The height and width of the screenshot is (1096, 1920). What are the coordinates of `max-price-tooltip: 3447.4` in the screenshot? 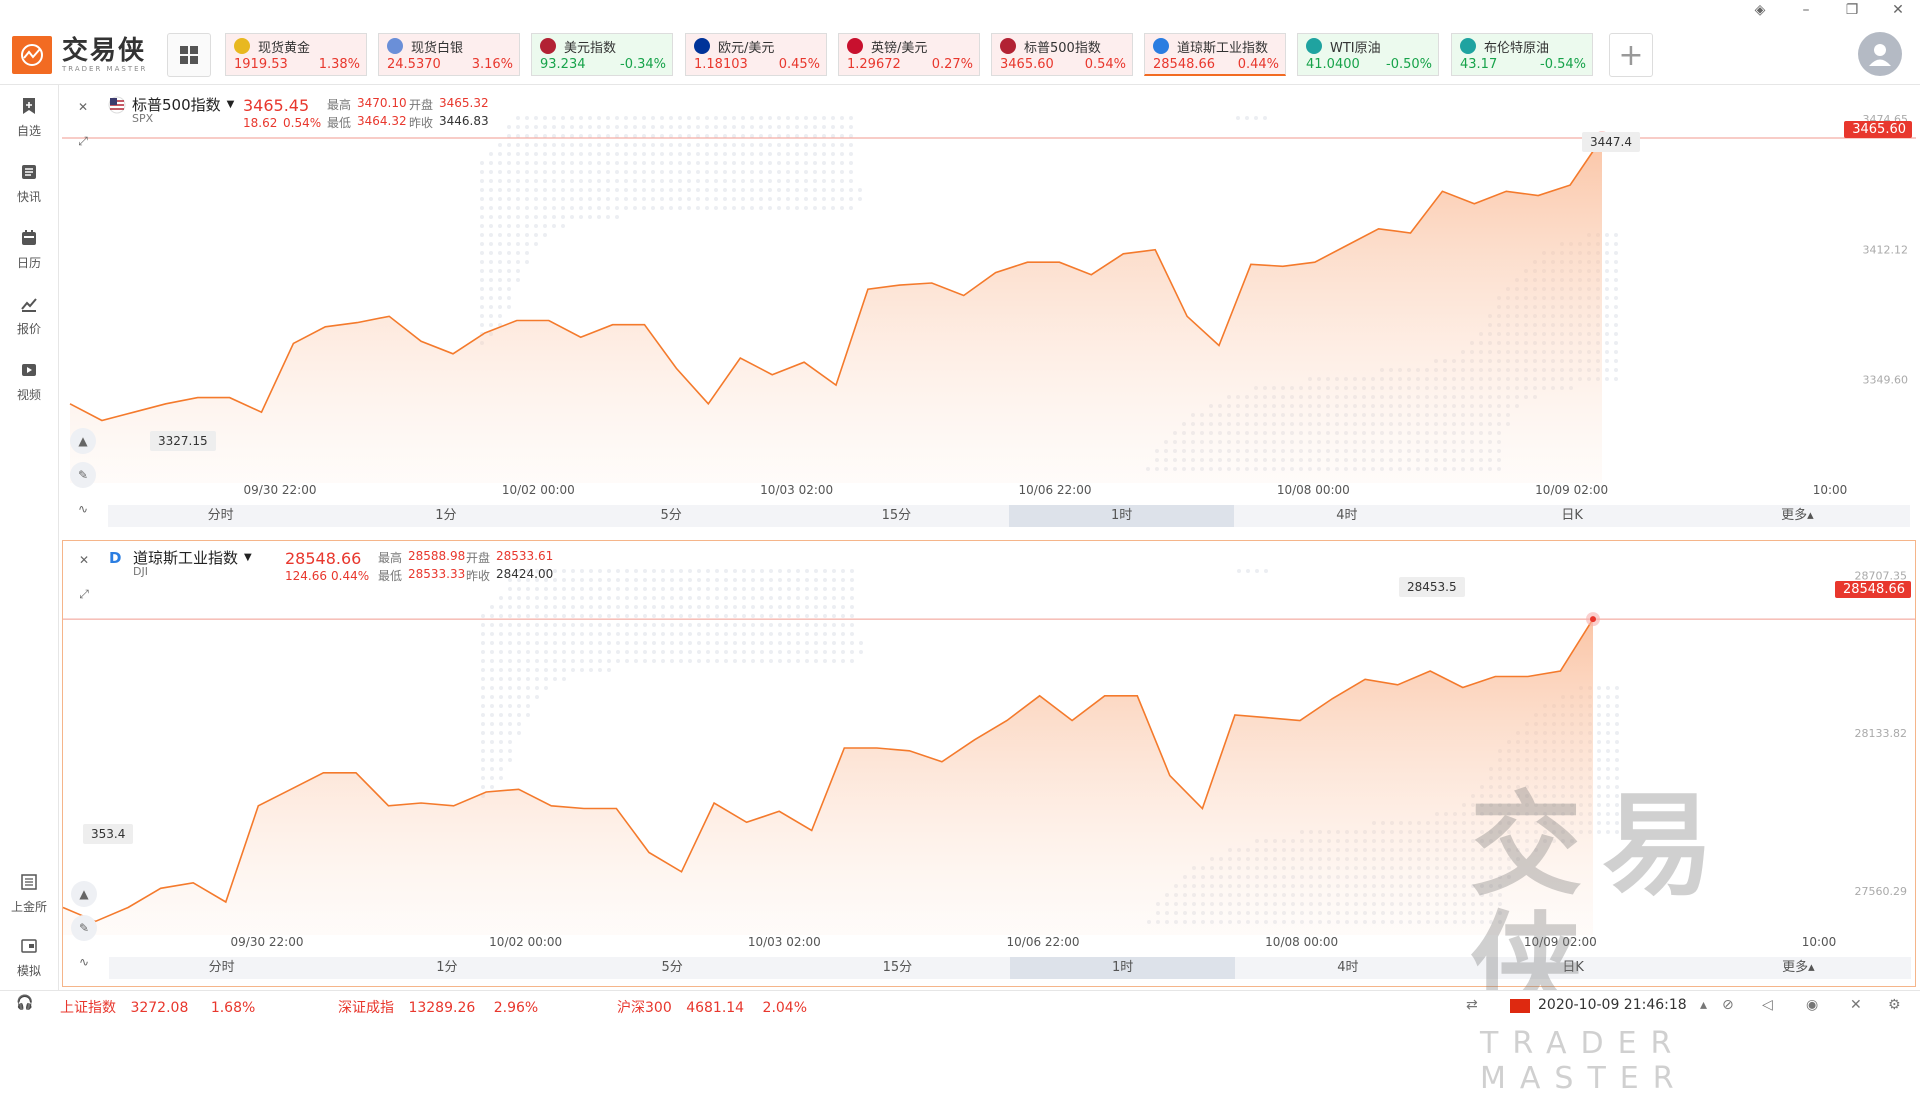 It's located at (1611, 142).